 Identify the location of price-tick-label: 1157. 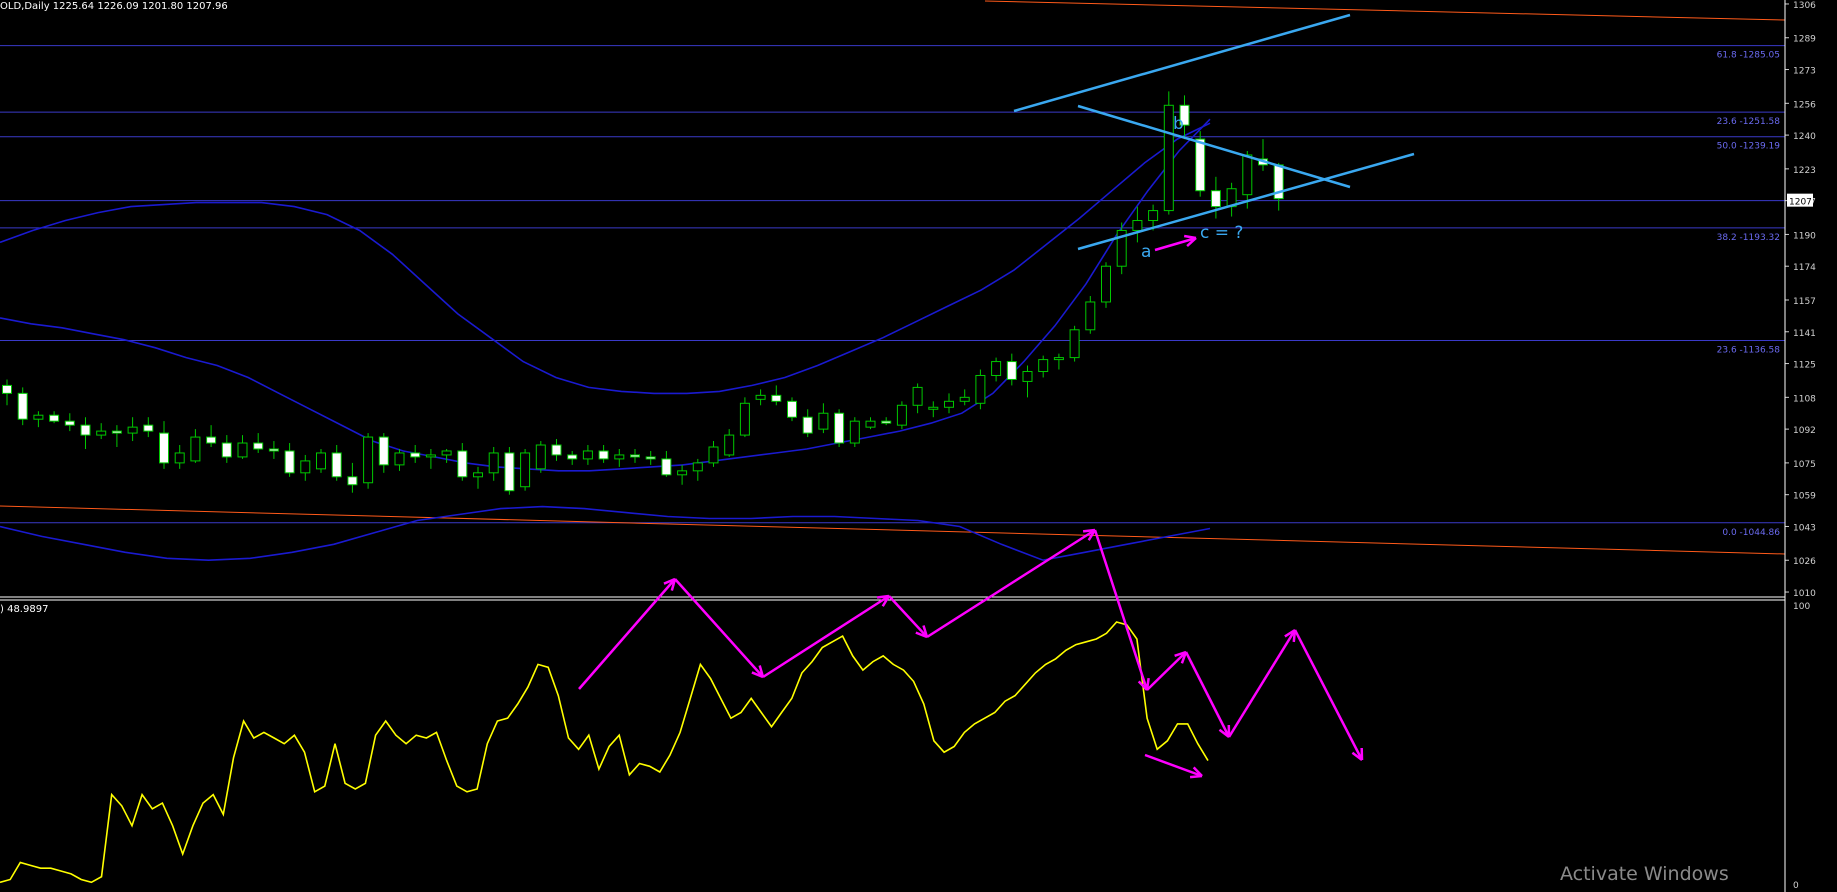
(1804, 302).